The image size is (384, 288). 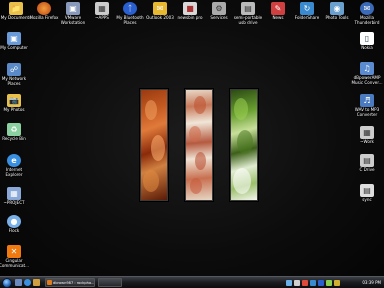 What do you see at coordinates (367, 160) in the screenshot?
I see `drive-icon: ▤` at bounding box center [367, 160].